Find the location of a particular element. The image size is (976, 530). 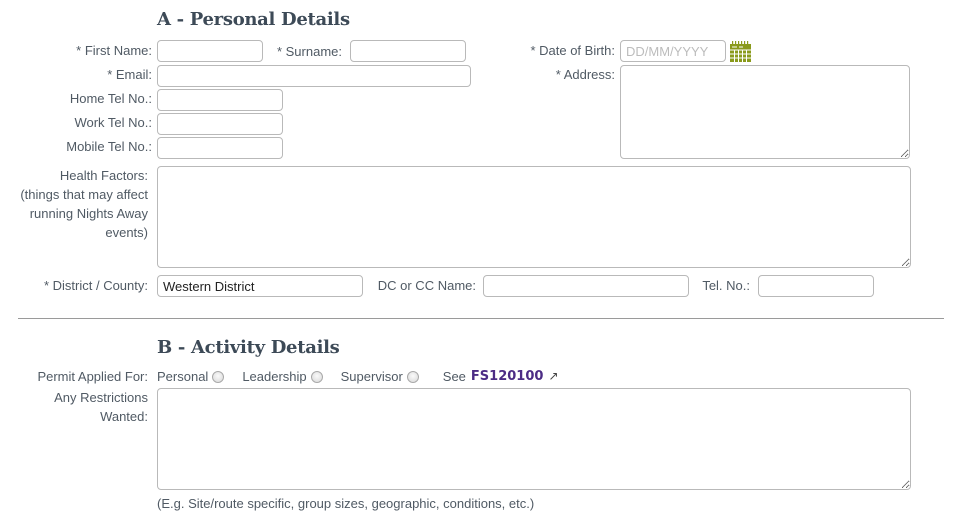

health-factors-label-line: Health Factors: is located at coordinates (103, 175).